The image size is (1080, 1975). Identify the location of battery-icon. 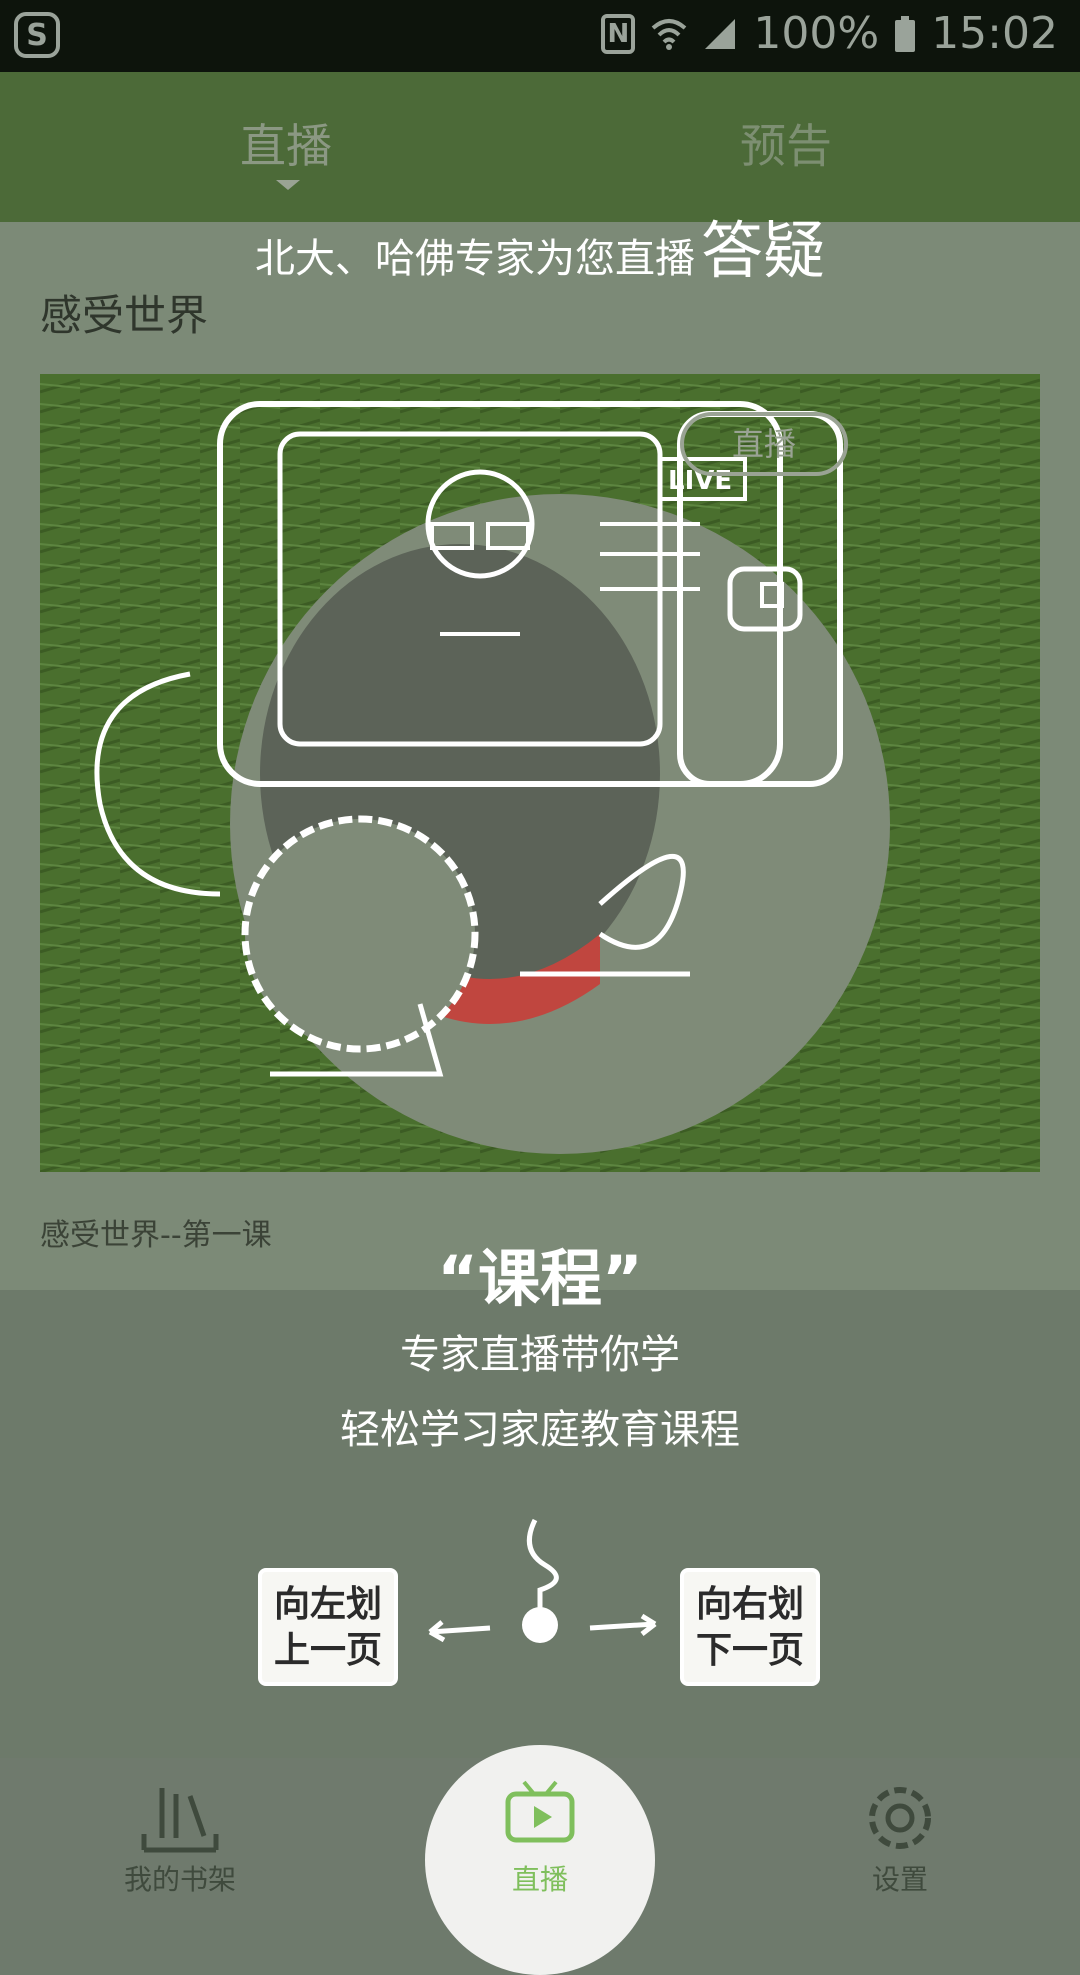
(905, 33).